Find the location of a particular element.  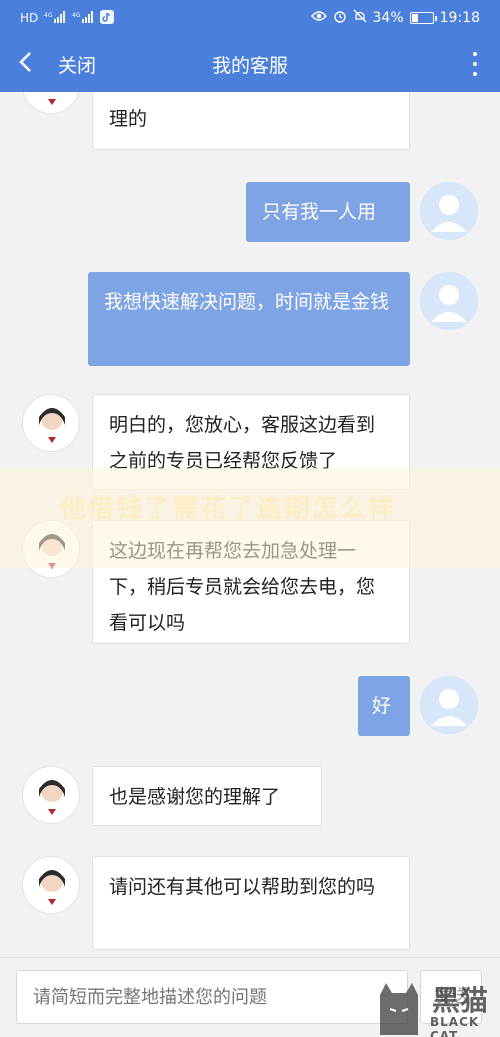

input-bar: 发送 is located at coordinates (250, 997).